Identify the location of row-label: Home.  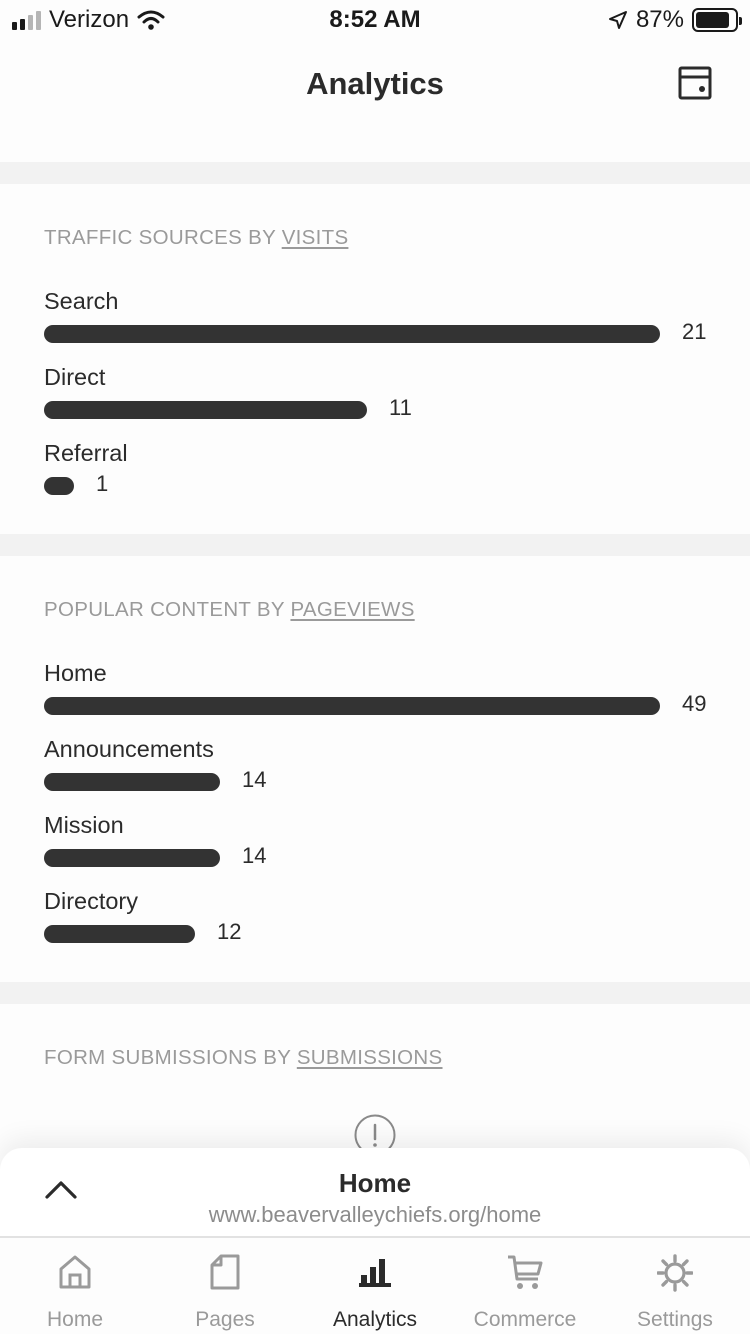
(75, 673).